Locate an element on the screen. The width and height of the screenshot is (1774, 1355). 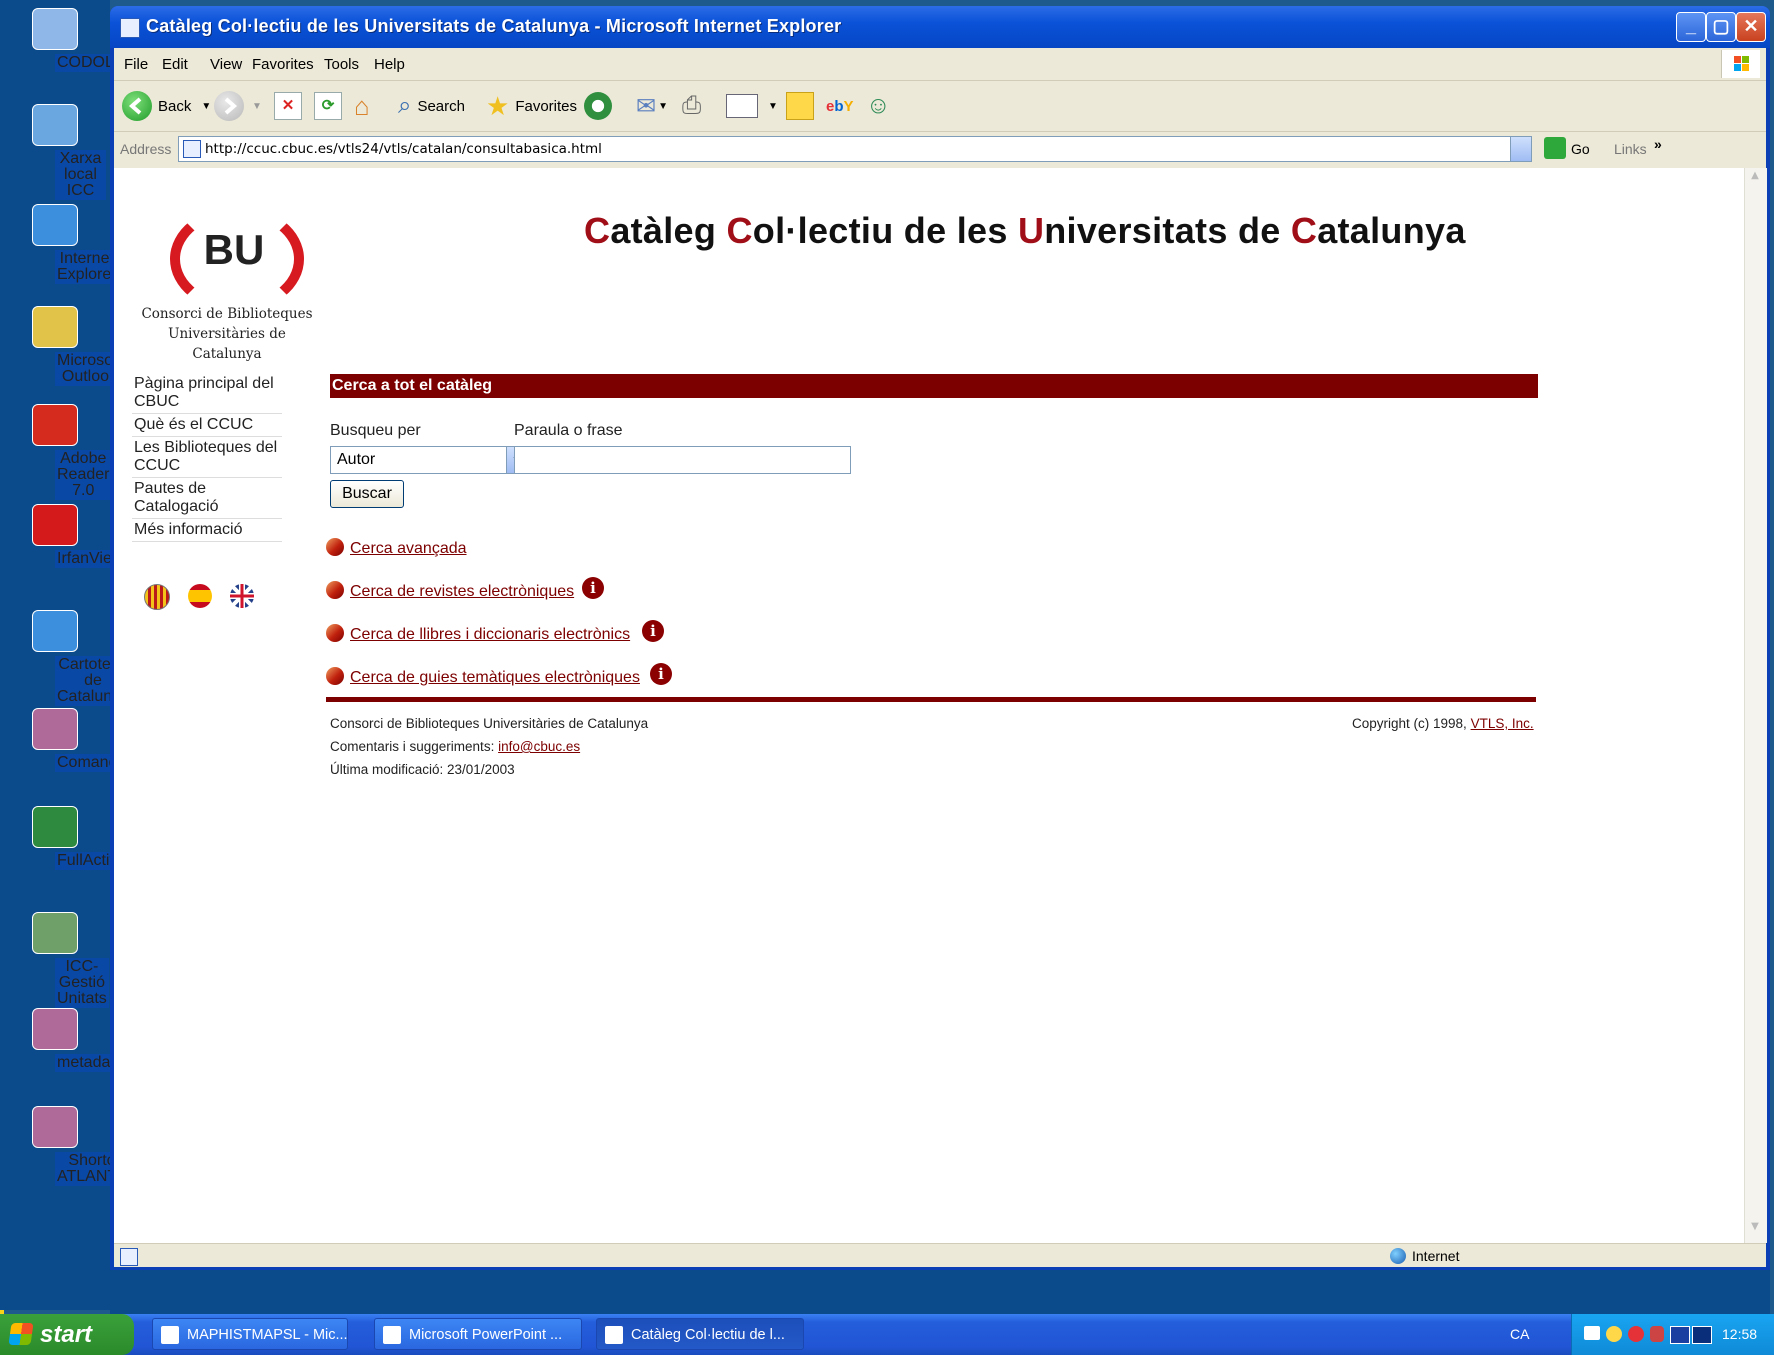
nav-link-que-es-ccuc: Què és el CCUC is located at coordinates (207, 425).